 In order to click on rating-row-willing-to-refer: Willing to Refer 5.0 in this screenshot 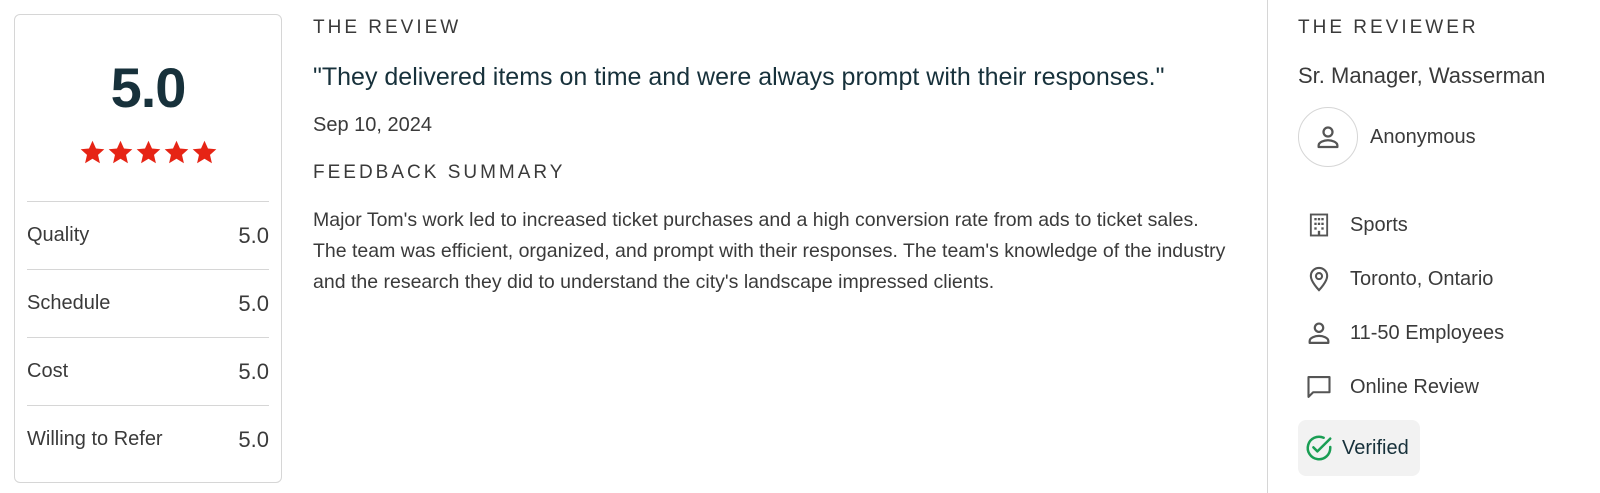, I will do `click(148, 439)`.